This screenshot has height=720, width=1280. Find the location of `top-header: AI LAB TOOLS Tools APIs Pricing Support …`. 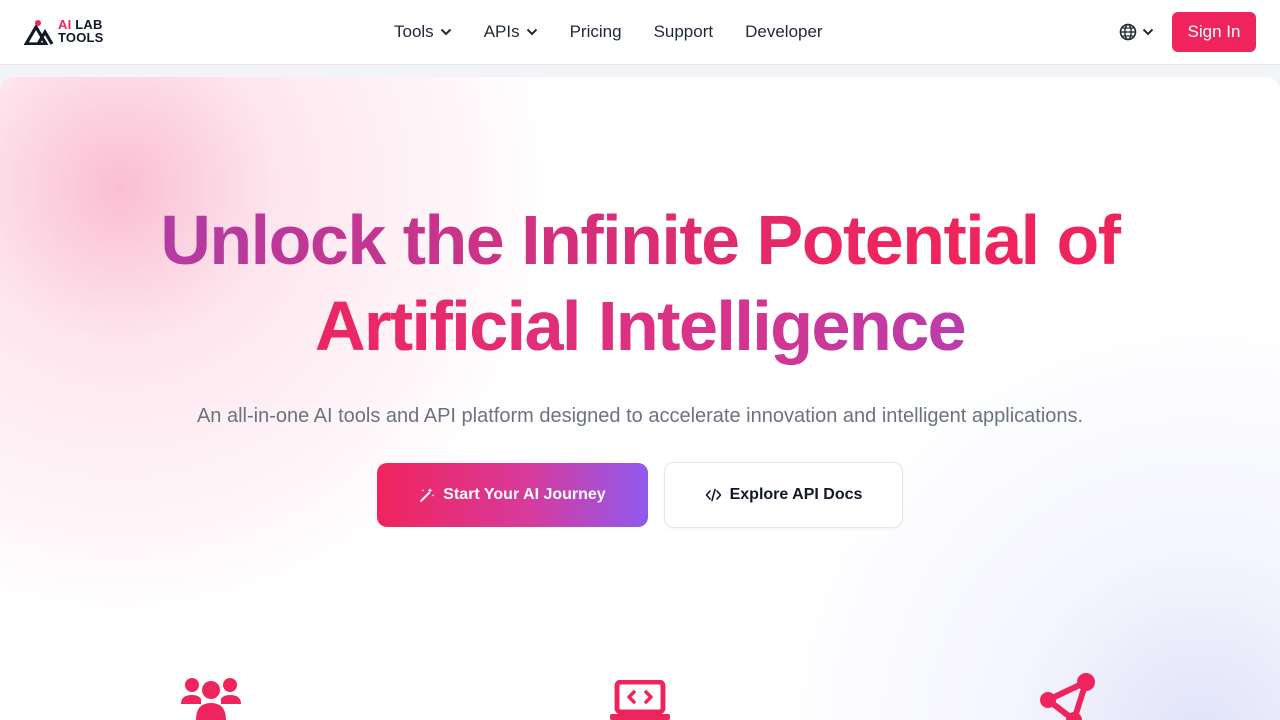

top-header: AI LAB TOOLS Tools APIs Pricing Support … is located at coordinates (640, 32).